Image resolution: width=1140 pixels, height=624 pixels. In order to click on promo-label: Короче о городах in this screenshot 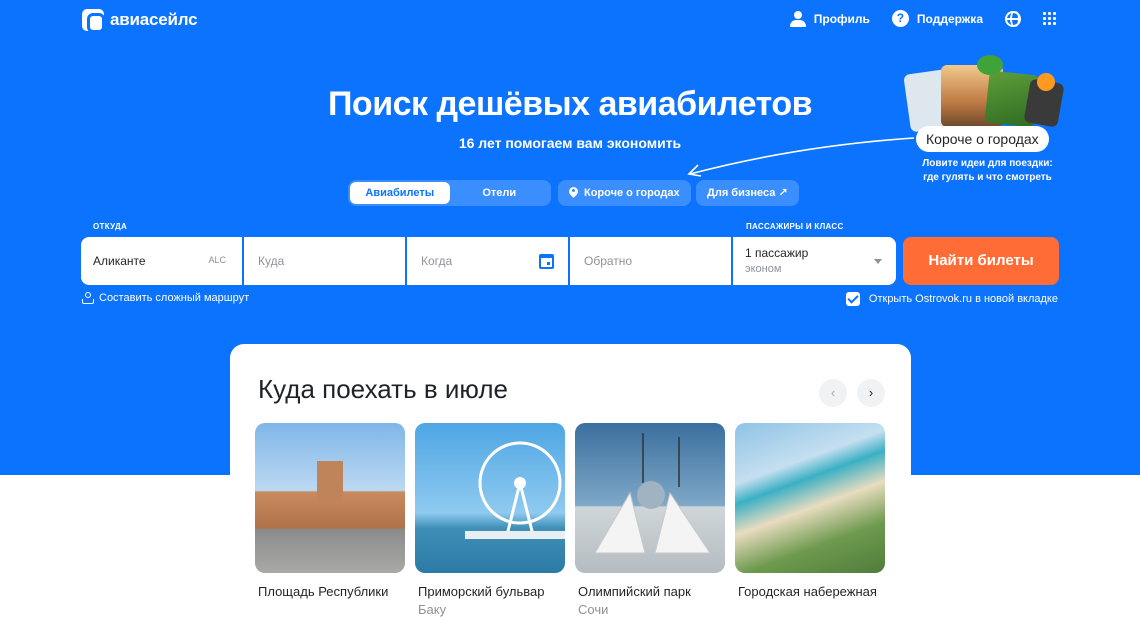, I will do `click(982, 139)`.